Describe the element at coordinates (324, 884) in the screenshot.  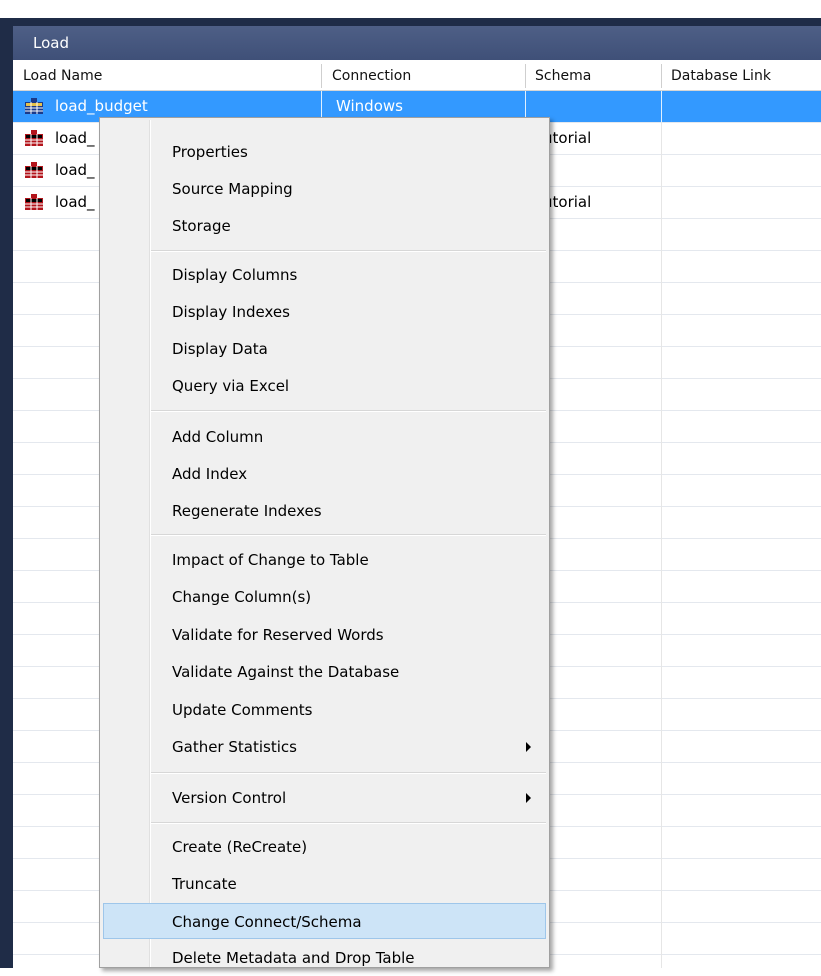
I see `menu-item-truncate: Truncate` at that location.